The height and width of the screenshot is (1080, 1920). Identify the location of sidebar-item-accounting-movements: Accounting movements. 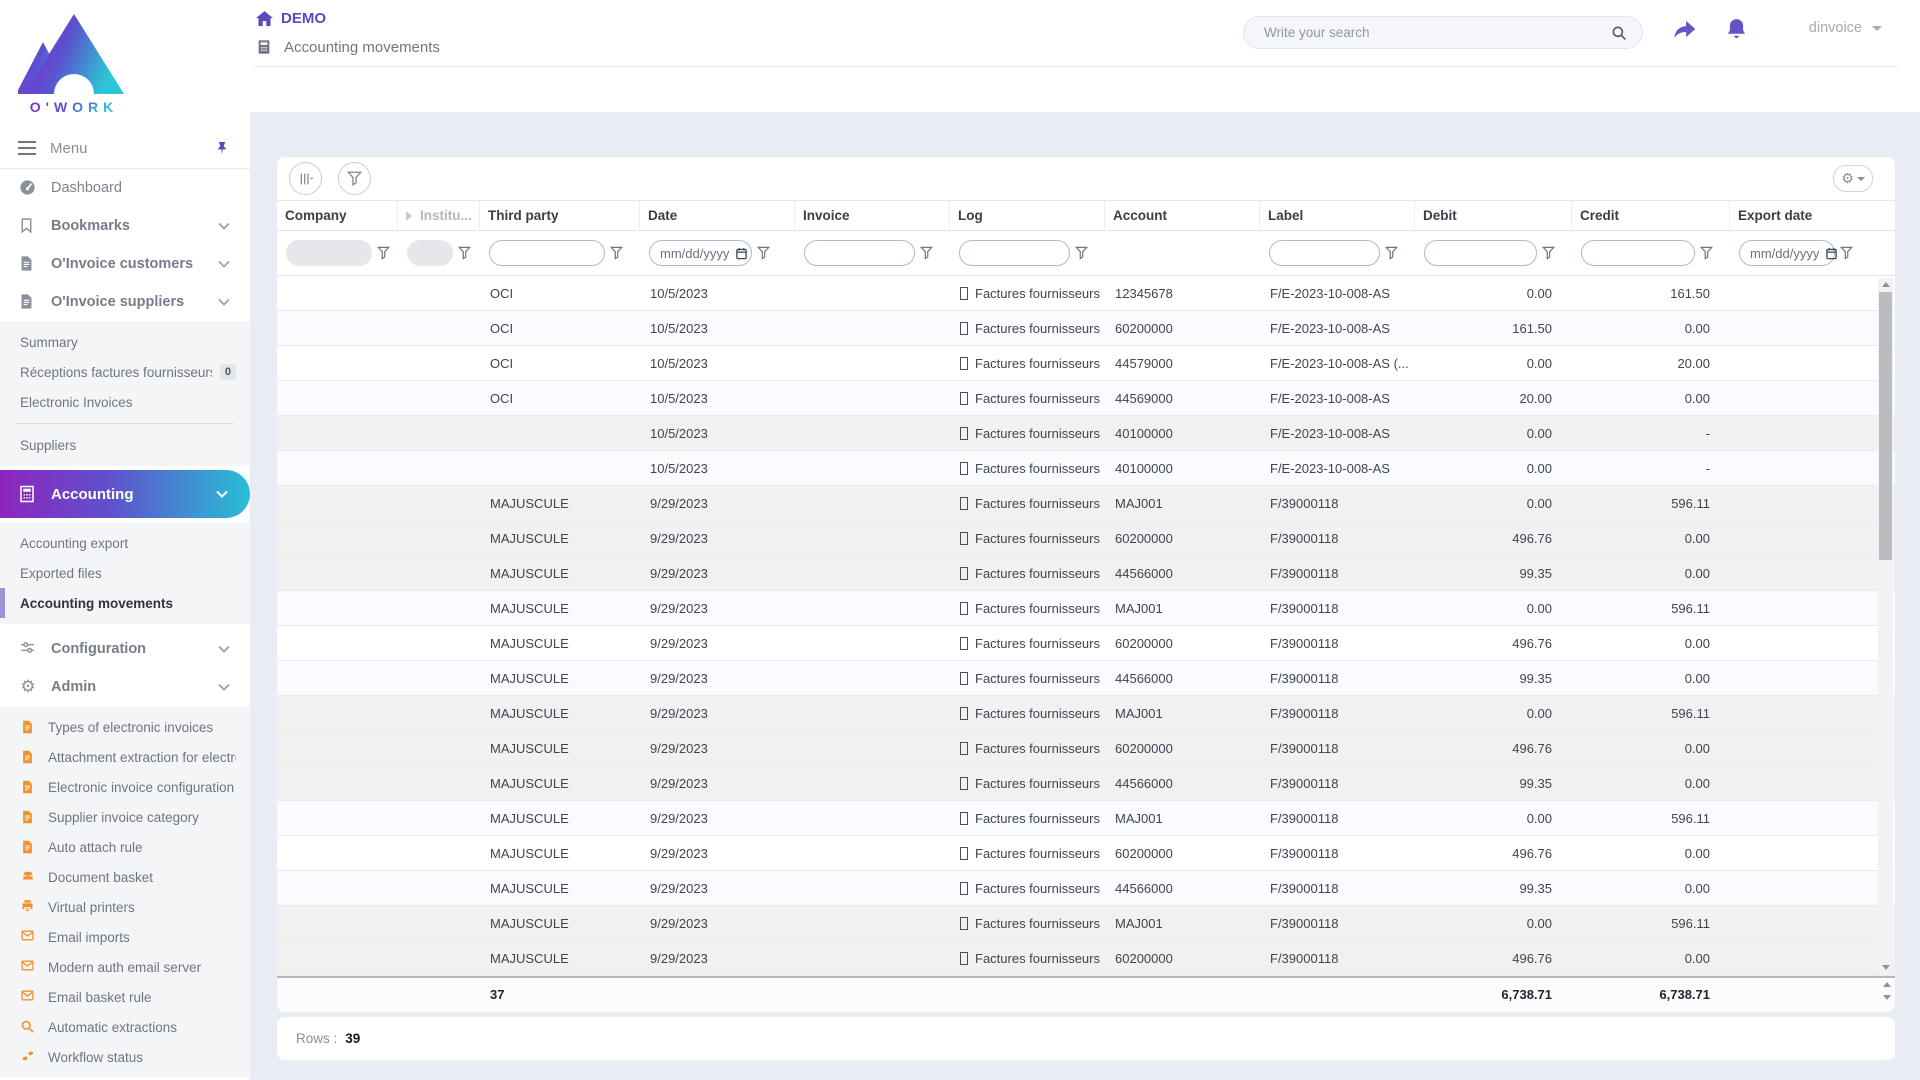
(125, 603).